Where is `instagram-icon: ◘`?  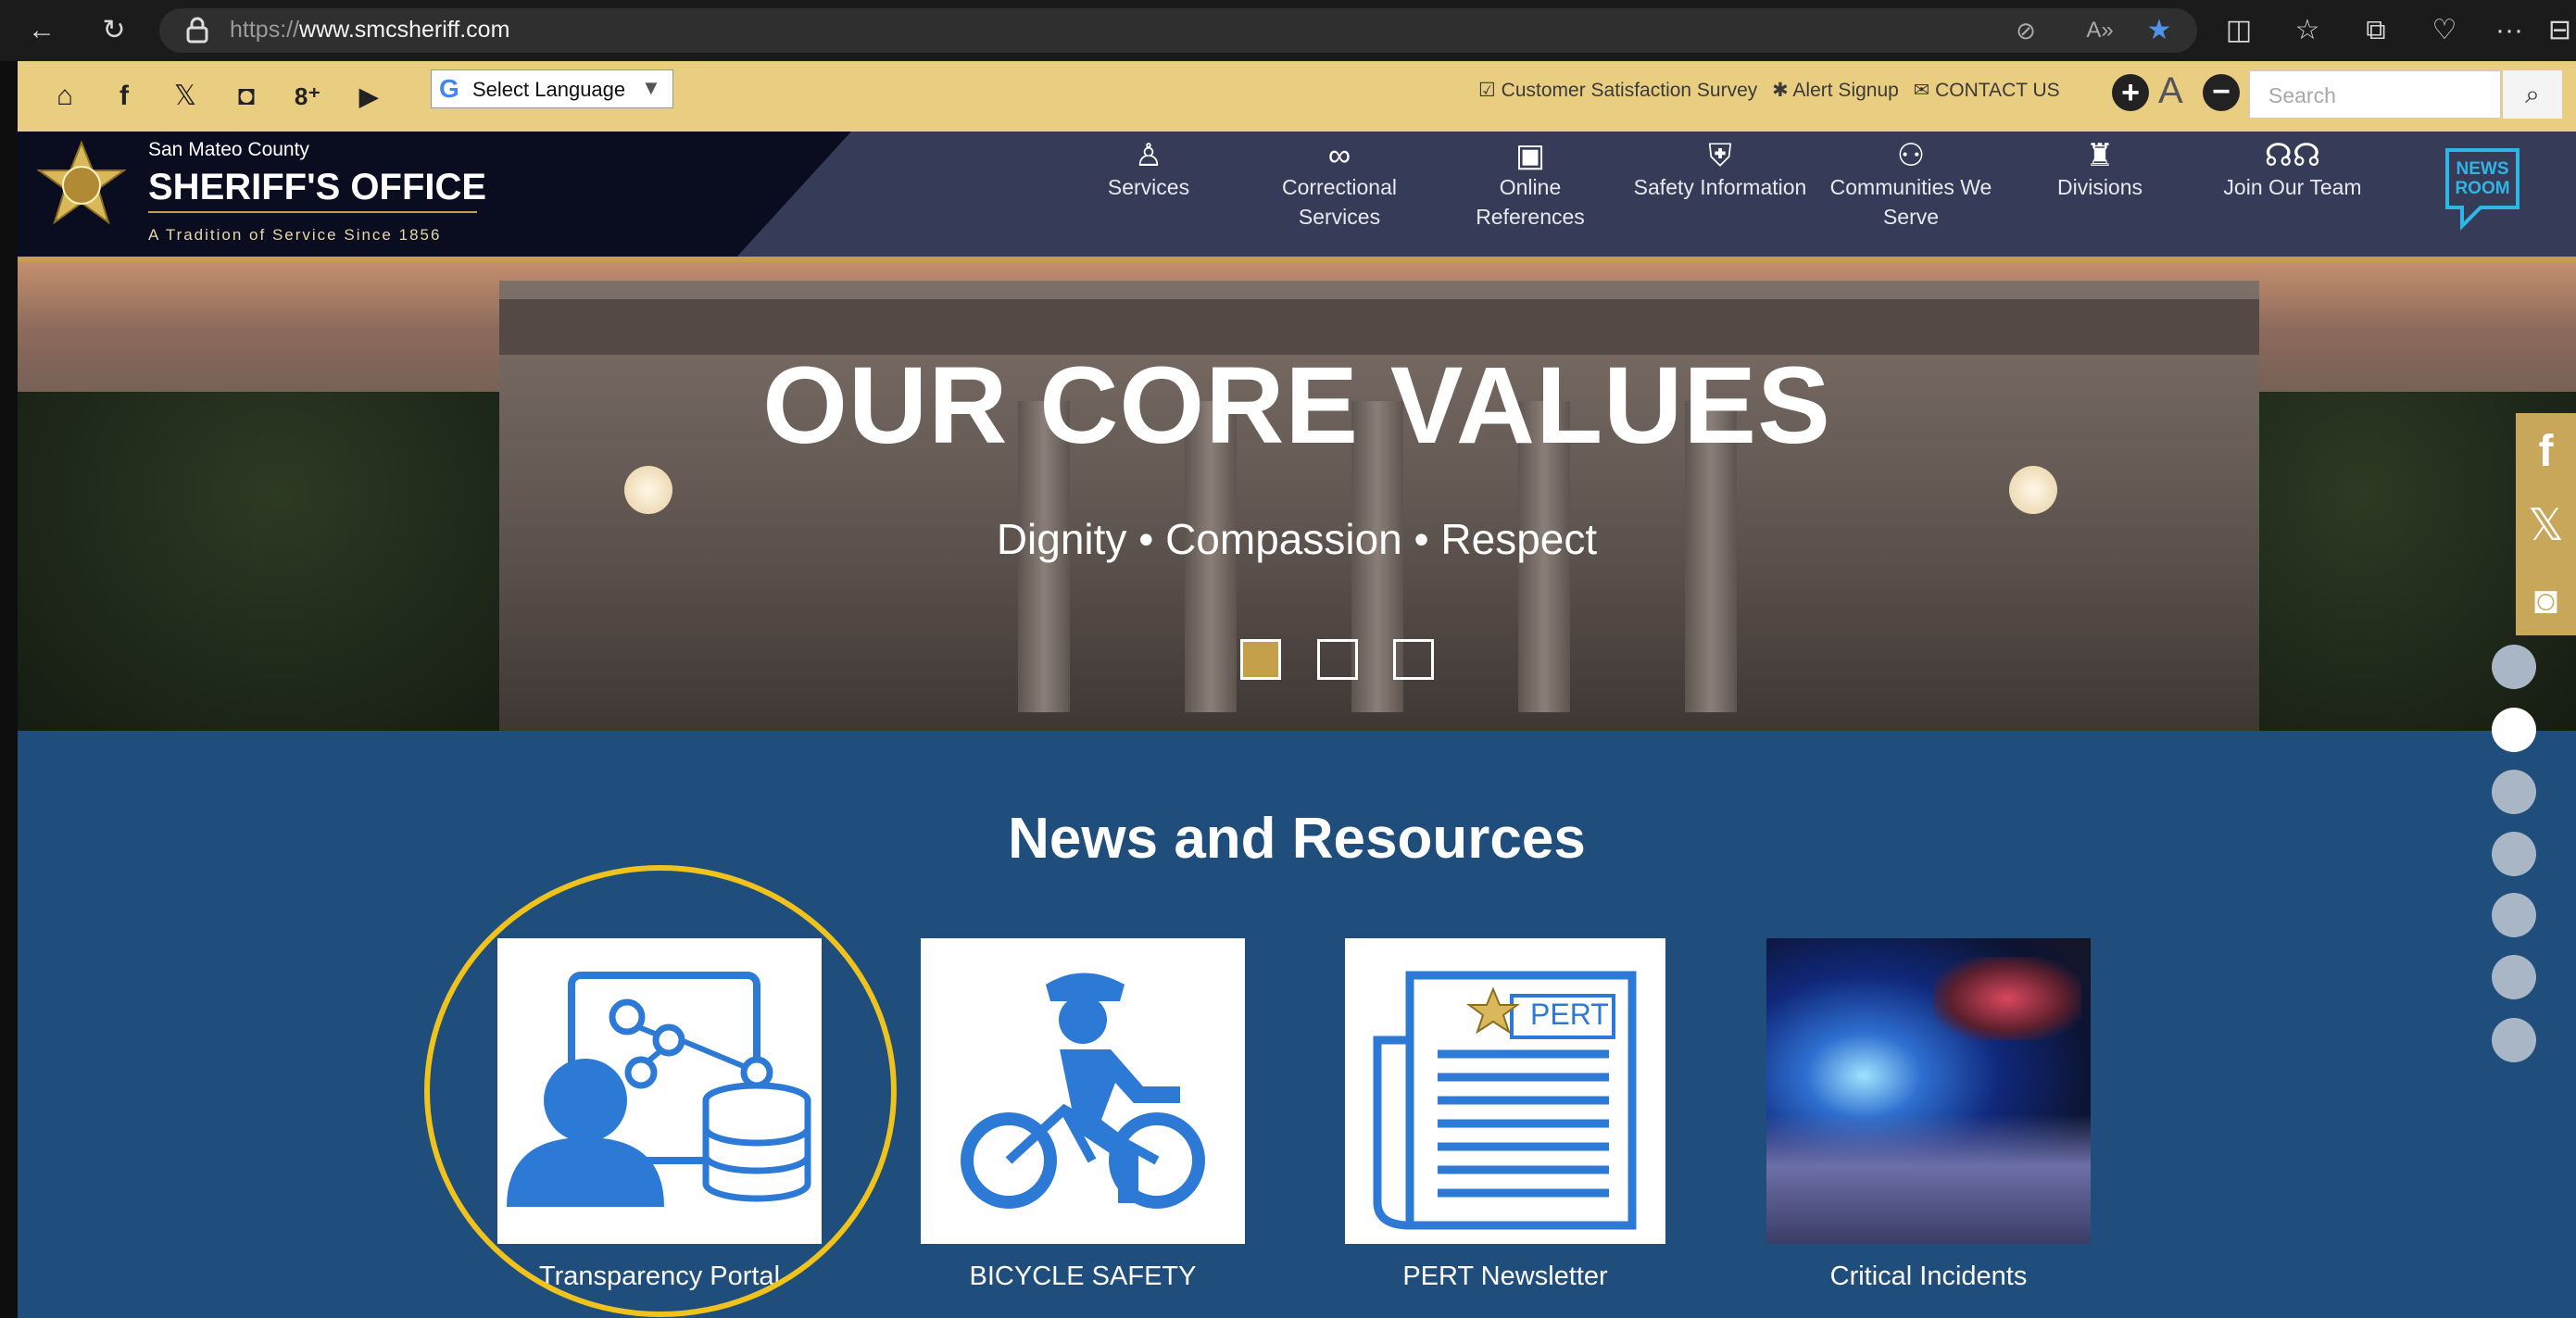
instagram-icon: ◘ is located at coordinates (246, 97).